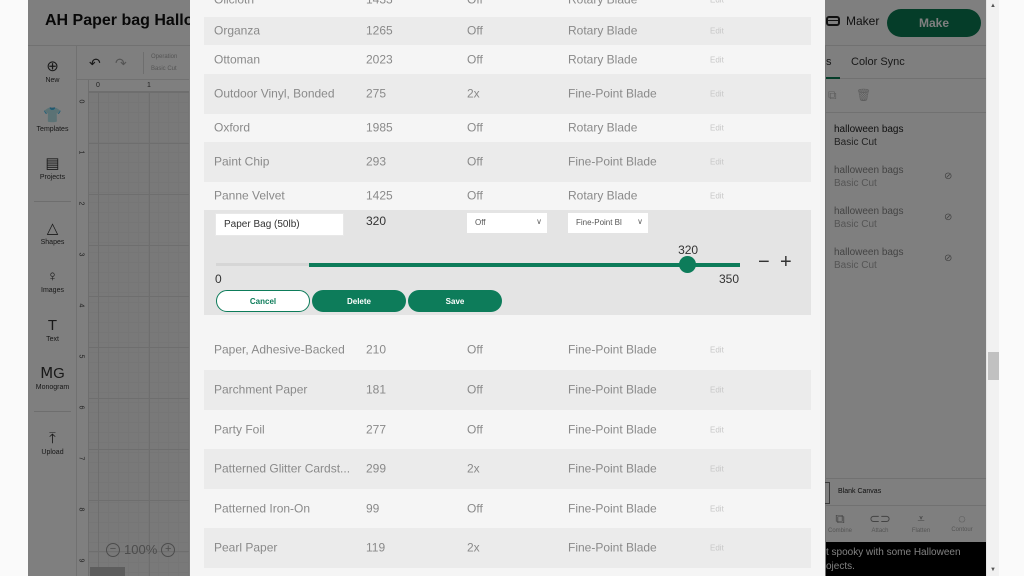  What do you see at coordinates (249, 195) in the screenshot?
I see `material-name: Panne Velvet` at bounding box center [249, 195].